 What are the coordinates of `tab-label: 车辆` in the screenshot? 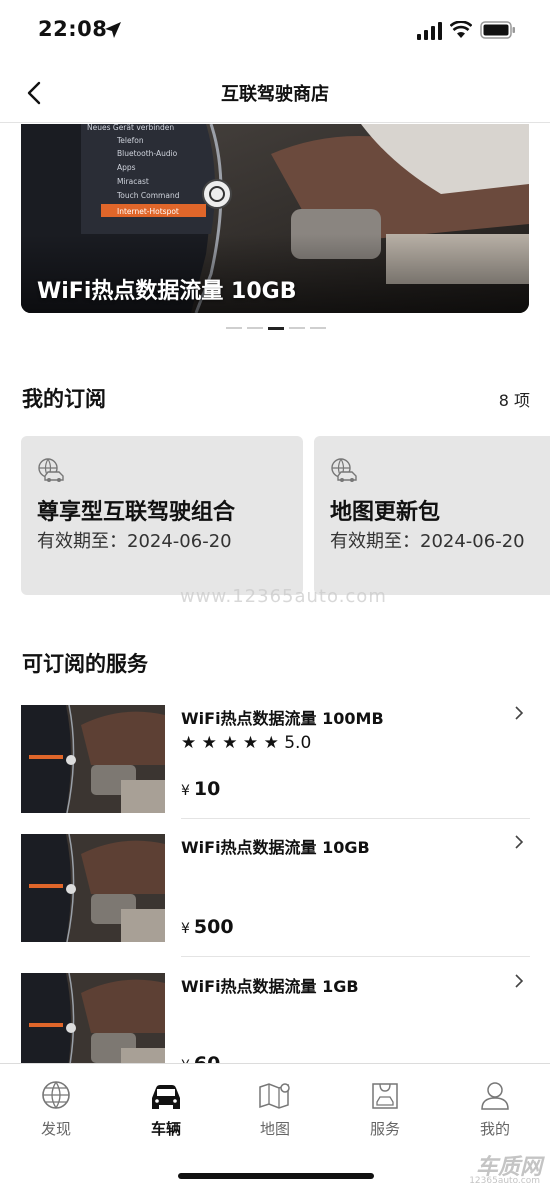 It's located at (165, 1129).